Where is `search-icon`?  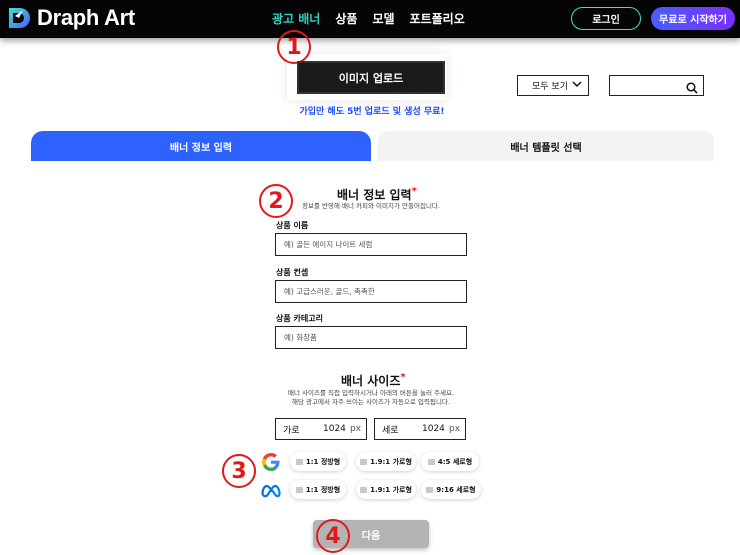
search-icon is located at coordinates (692, 86).